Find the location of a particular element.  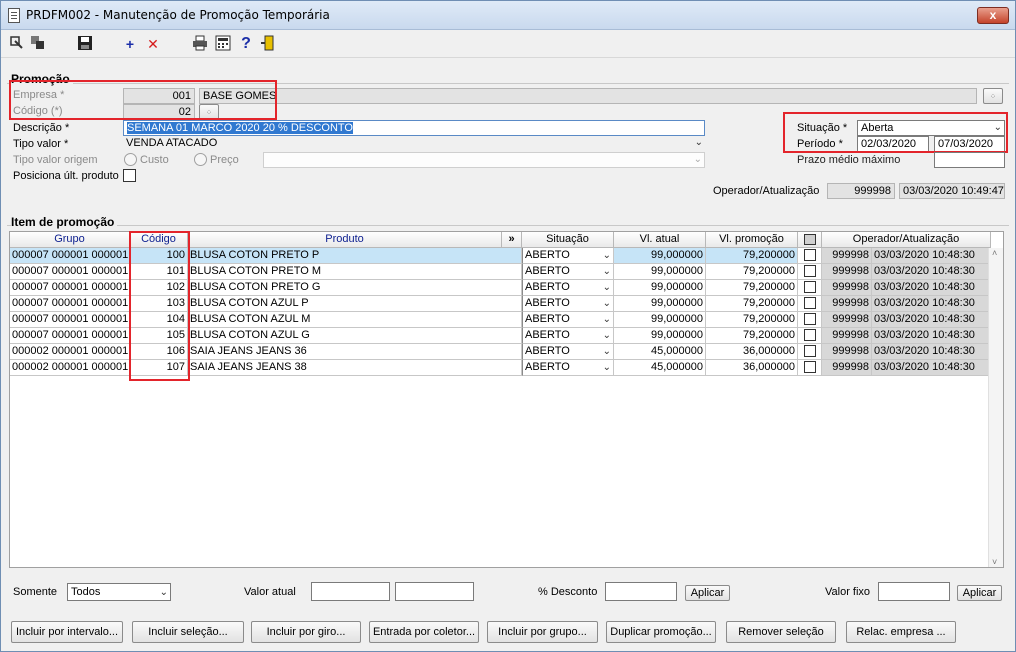

col-operador-header: Operador/Atualização is located at coordinates (906, 240).